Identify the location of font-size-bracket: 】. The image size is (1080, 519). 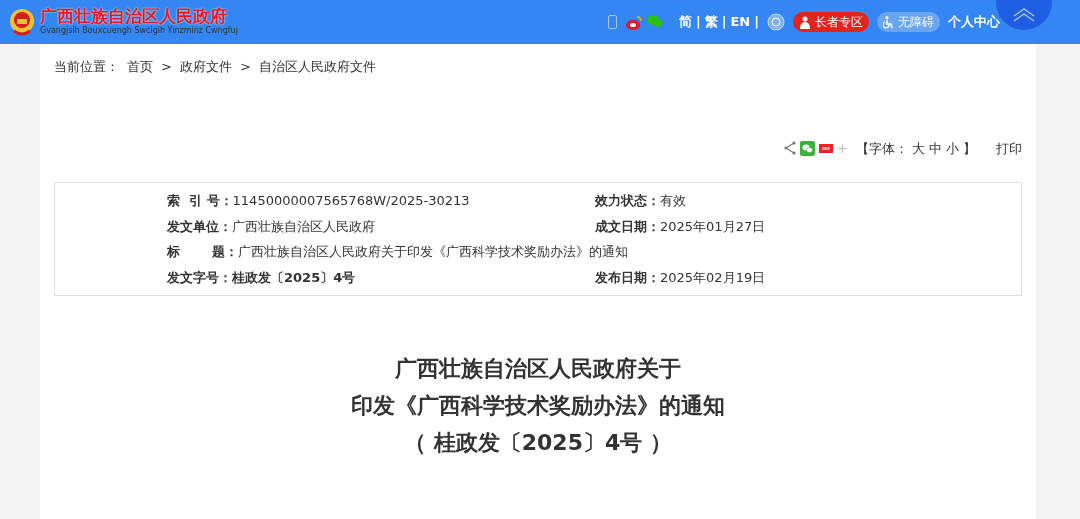
(969, 148).